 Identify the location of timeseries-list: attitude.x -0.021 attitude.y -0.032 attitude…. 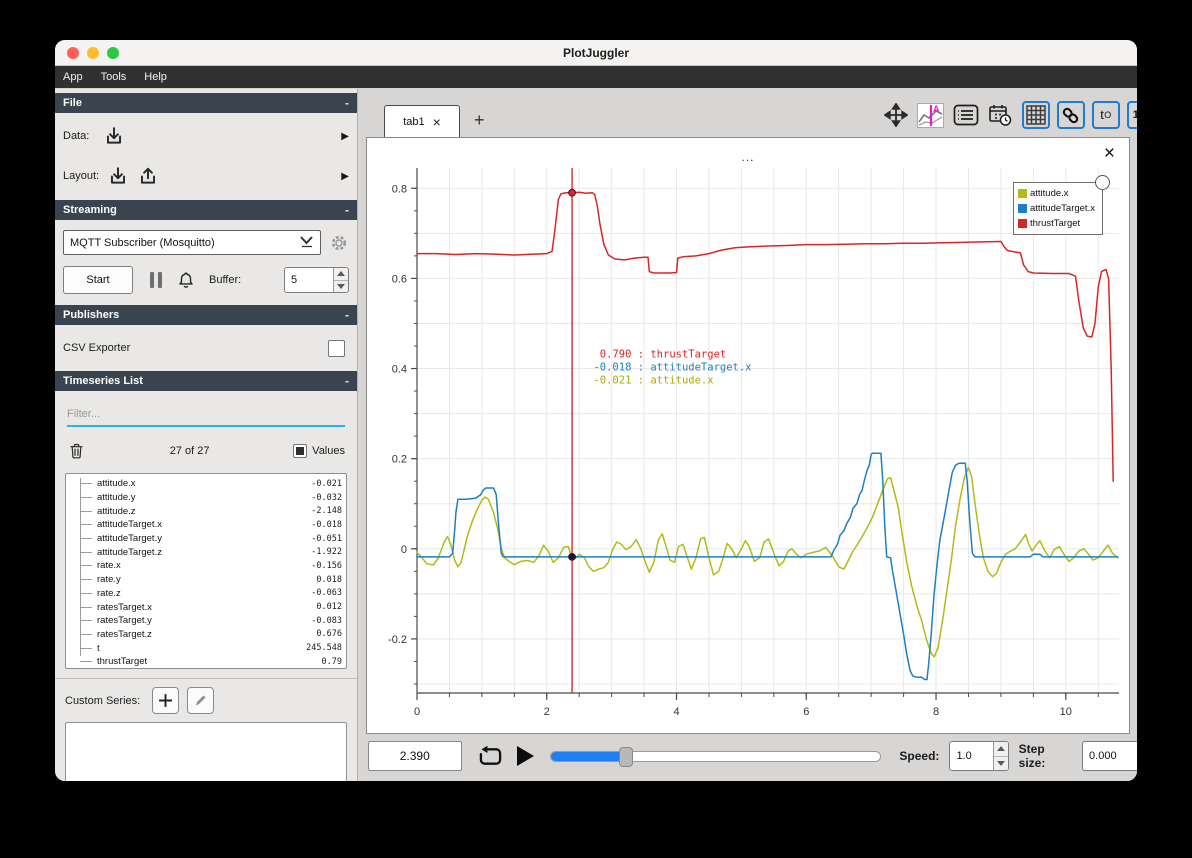
(206, 571).